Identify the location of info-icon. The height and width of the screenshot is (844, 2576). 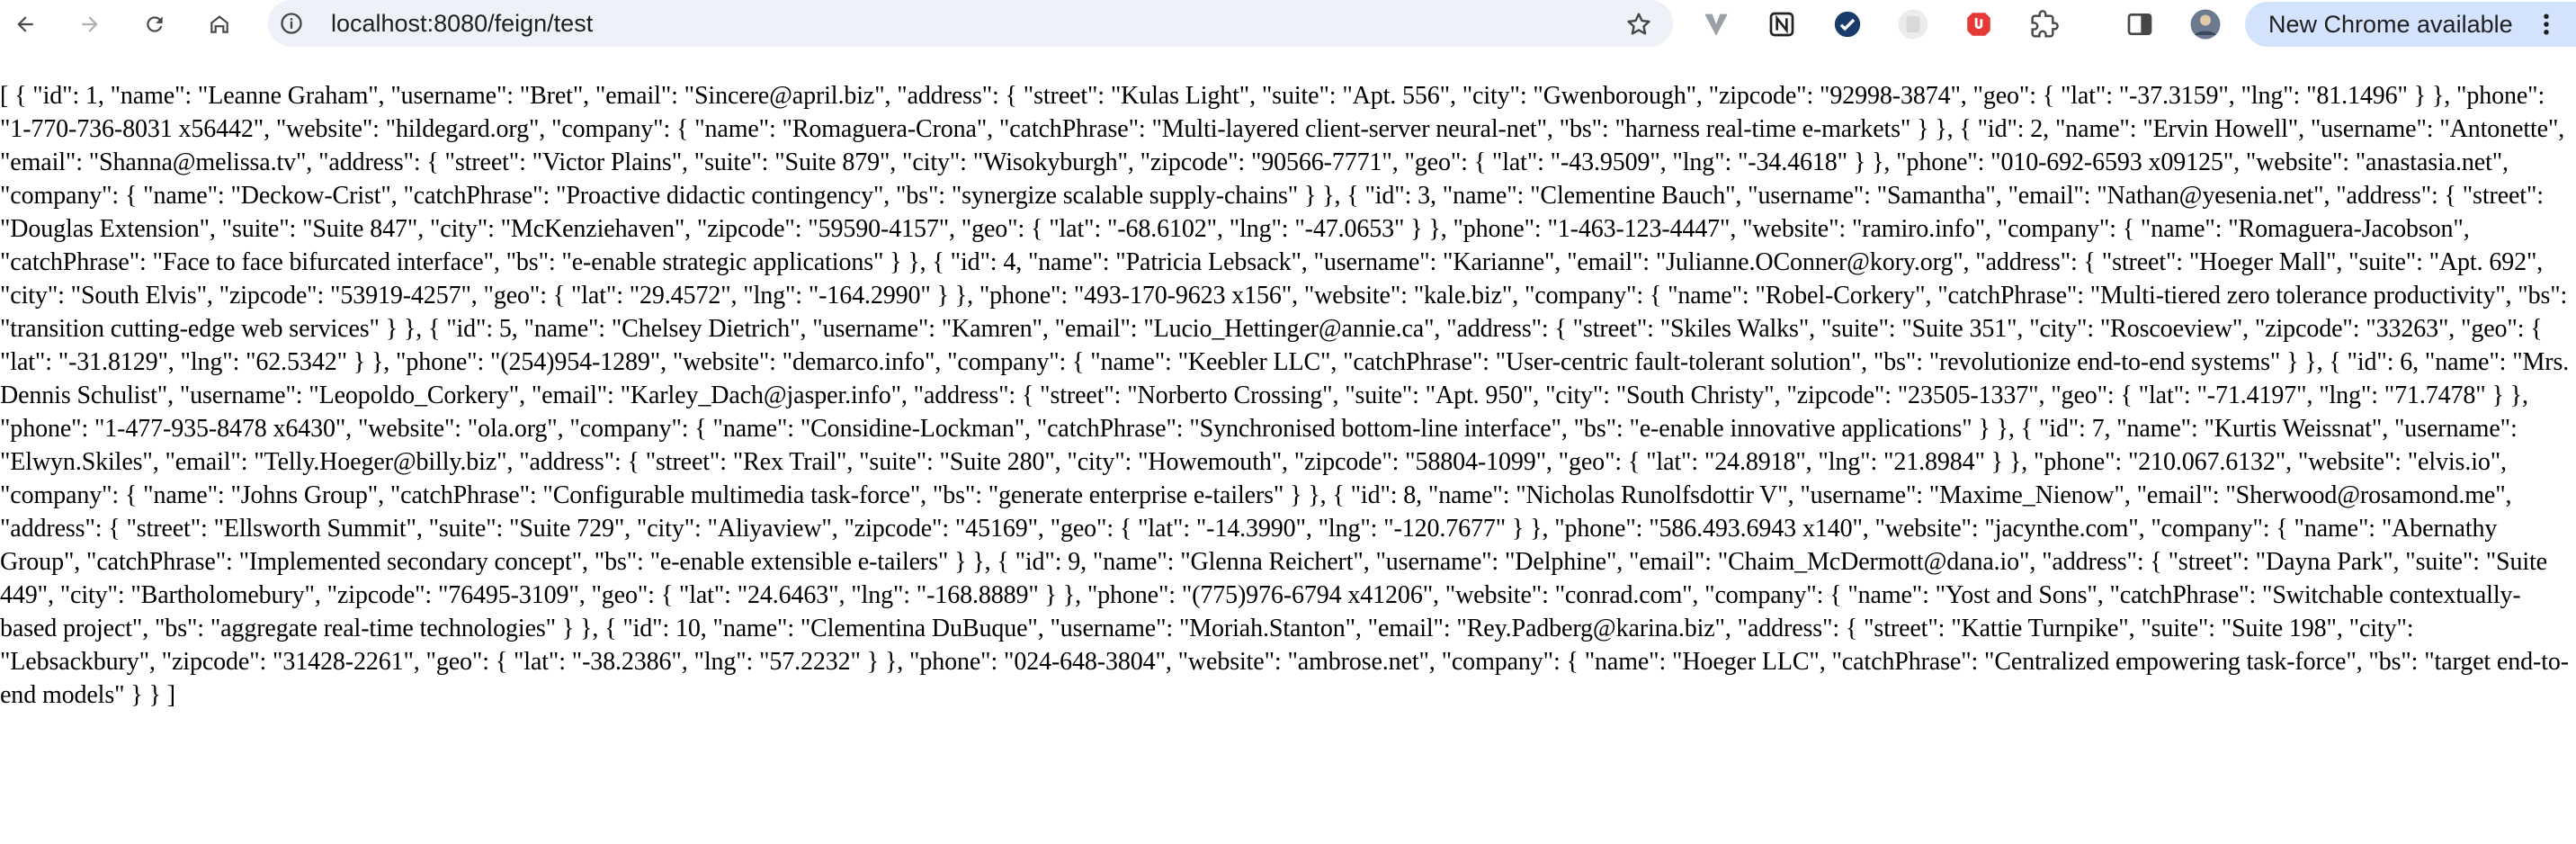
(291, 23).